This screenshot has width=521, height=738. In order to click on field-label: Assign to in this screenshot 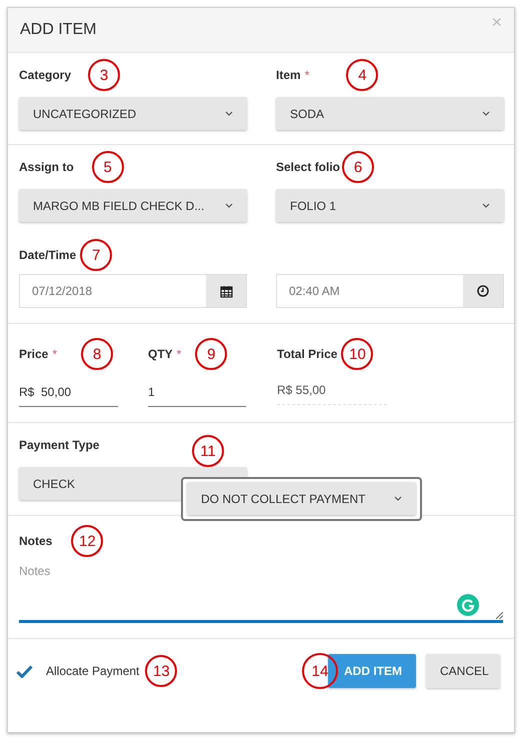, I will do `click(46, 167)`.